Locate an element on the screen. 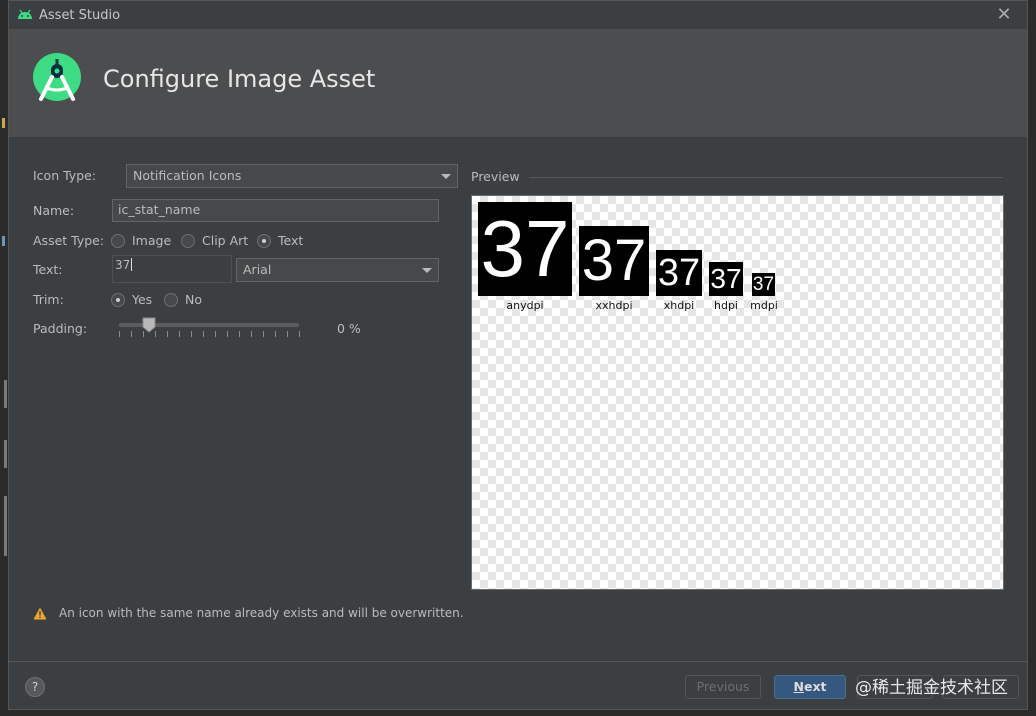  trim-no-radio: No is located at coordinates (183, 299).